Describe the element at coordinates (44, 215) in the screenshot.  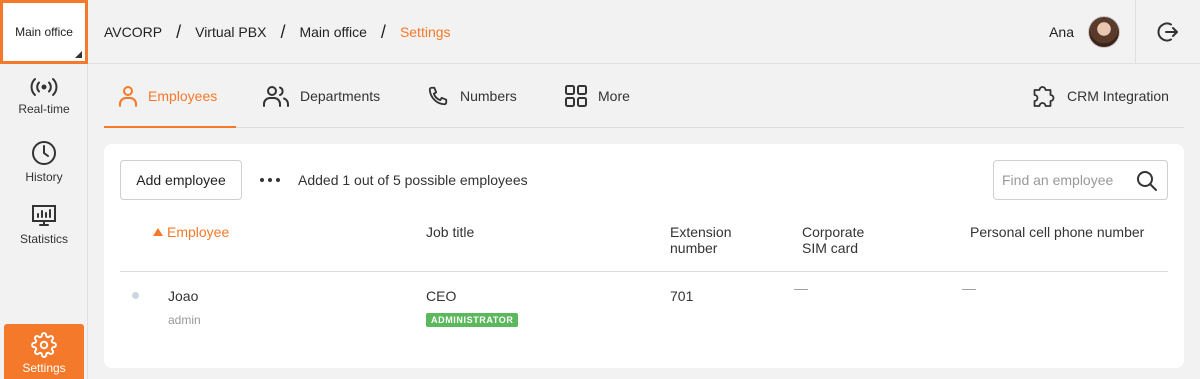
I see `chart-icon` at that location.